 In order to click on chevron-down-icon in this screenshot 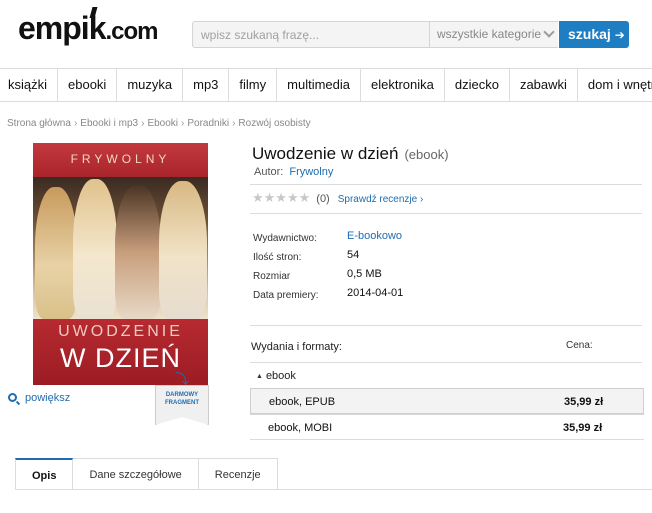, I will do `click(549, 32)`.